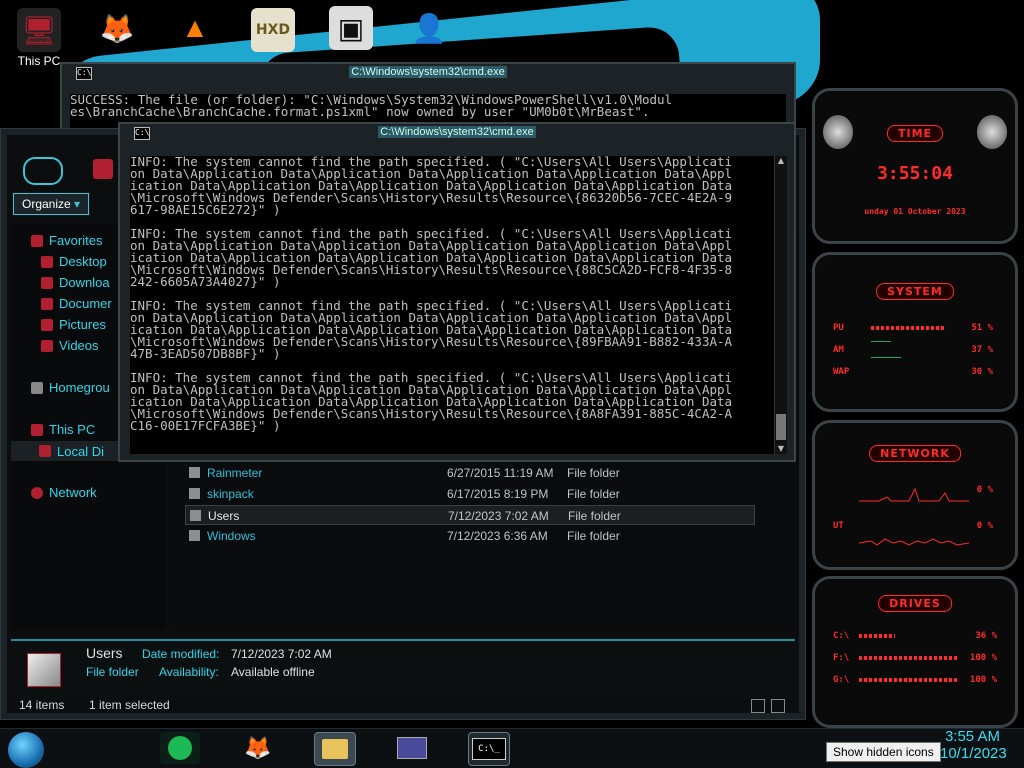 This screenshot has width=1024, height=768. Describe the element at coordinates (758, 706) in the screenshot. I see `details-view-icon` at that location.